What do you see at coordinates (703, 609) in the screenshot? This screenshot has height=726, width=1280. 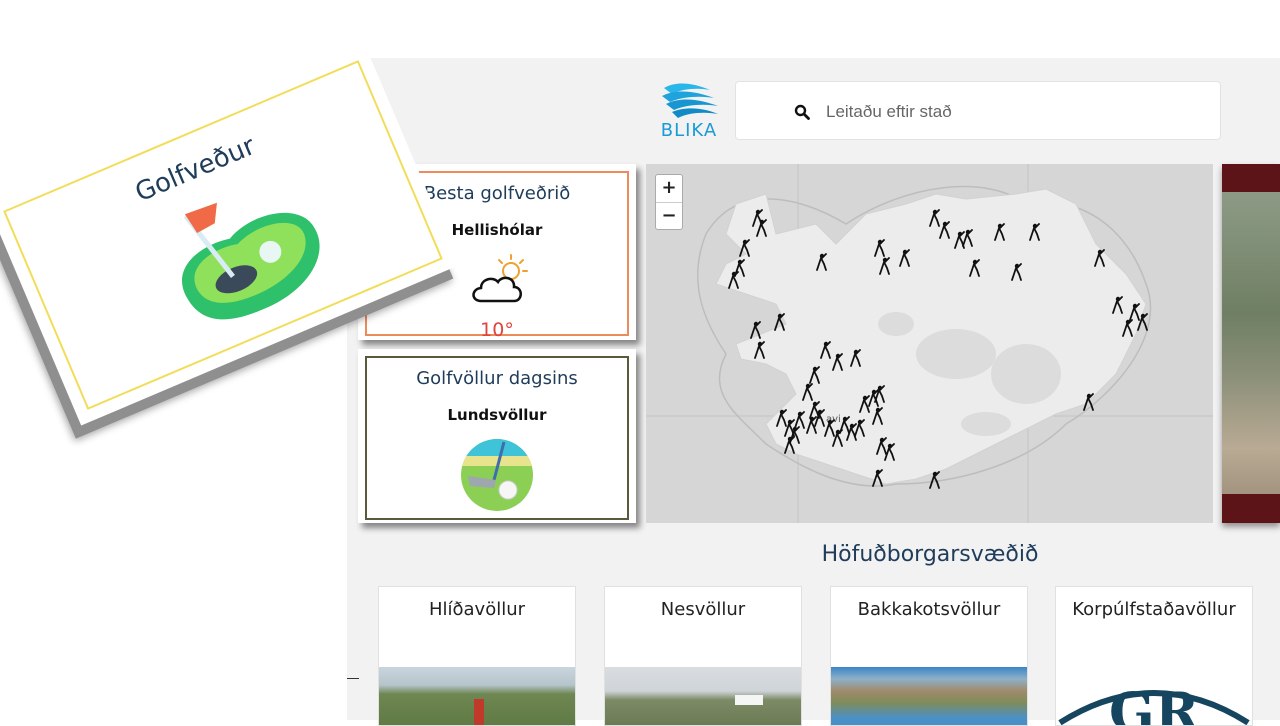 I see `course-name: Nesvöllur` at bounding box center [703, 609].